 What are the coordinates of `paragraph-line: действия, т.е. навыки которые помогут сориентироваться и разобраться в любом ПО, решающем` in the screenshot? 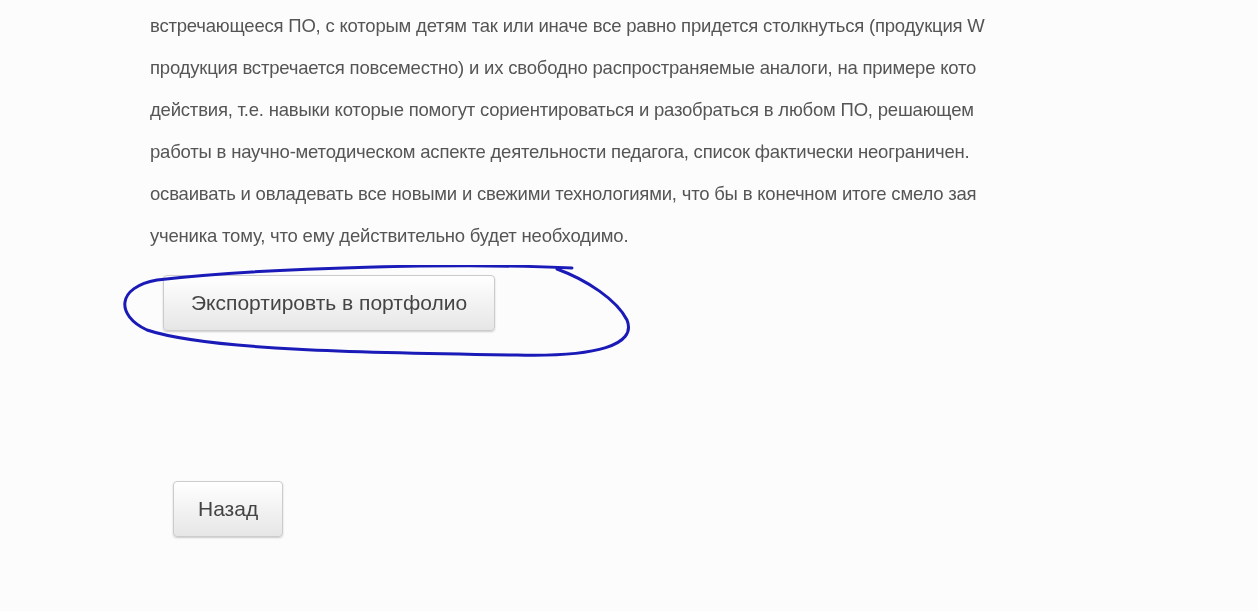 It's located at (562, 110).